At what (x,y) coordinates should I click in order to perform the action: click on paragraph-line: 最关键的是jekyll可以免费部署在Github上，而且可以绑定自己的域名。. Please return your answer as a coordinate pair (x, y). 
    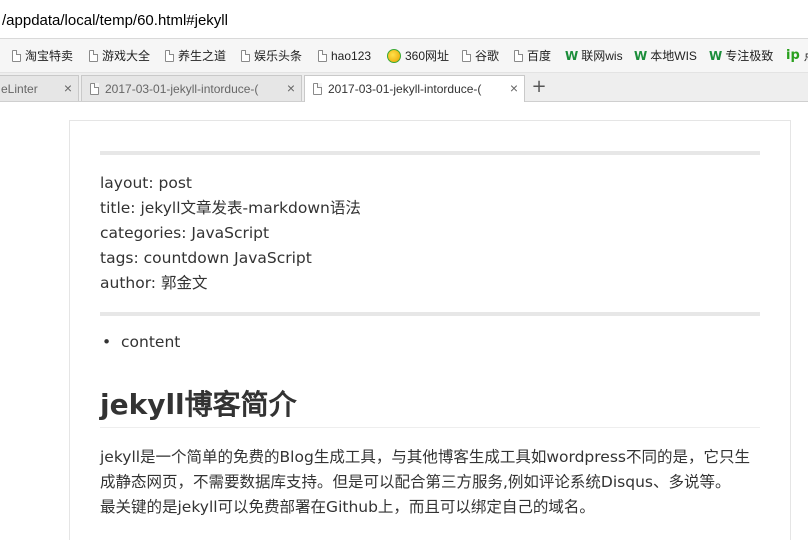
    Looking at the image, I should click on (347, 507).